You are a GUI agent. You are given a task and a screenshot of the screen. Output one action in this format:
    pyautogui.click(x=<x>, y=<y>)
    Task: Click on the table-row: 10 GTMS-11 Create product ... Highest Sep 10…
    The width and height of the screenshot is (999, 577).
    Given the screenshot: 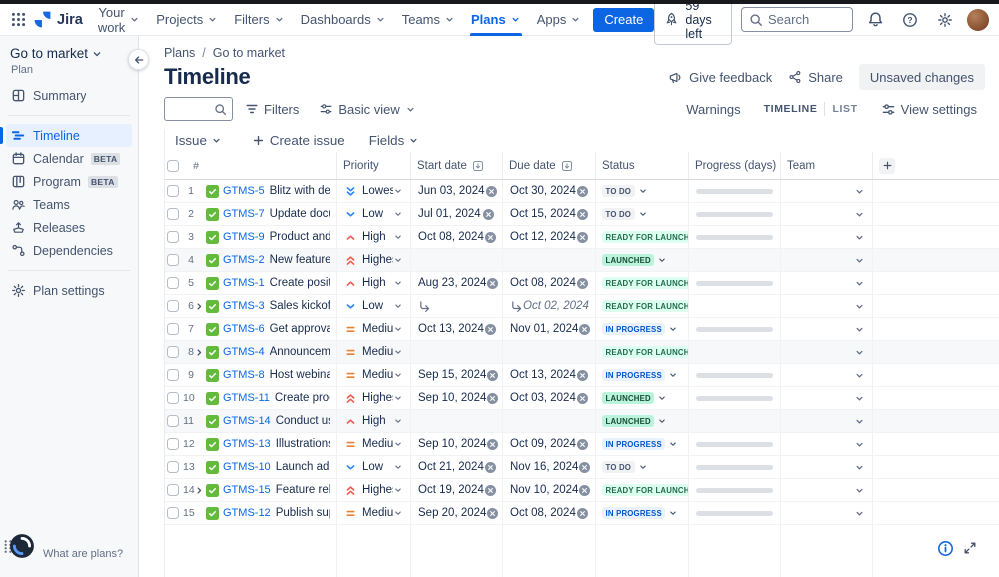 What is the action you would take?
    pyautogui.click(x=582, y=398)
    